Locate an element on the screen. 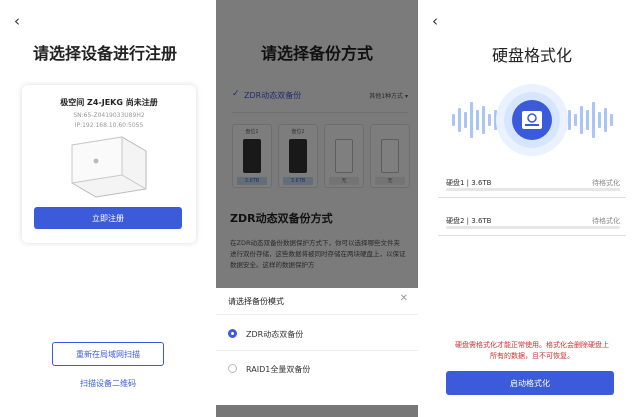 The image size is (640, 417). backup-mode-sheet: 请选择备份模式 ✕ ZDR动态双备份 RAID1全量双备份 is located at coordinates (317, 346).